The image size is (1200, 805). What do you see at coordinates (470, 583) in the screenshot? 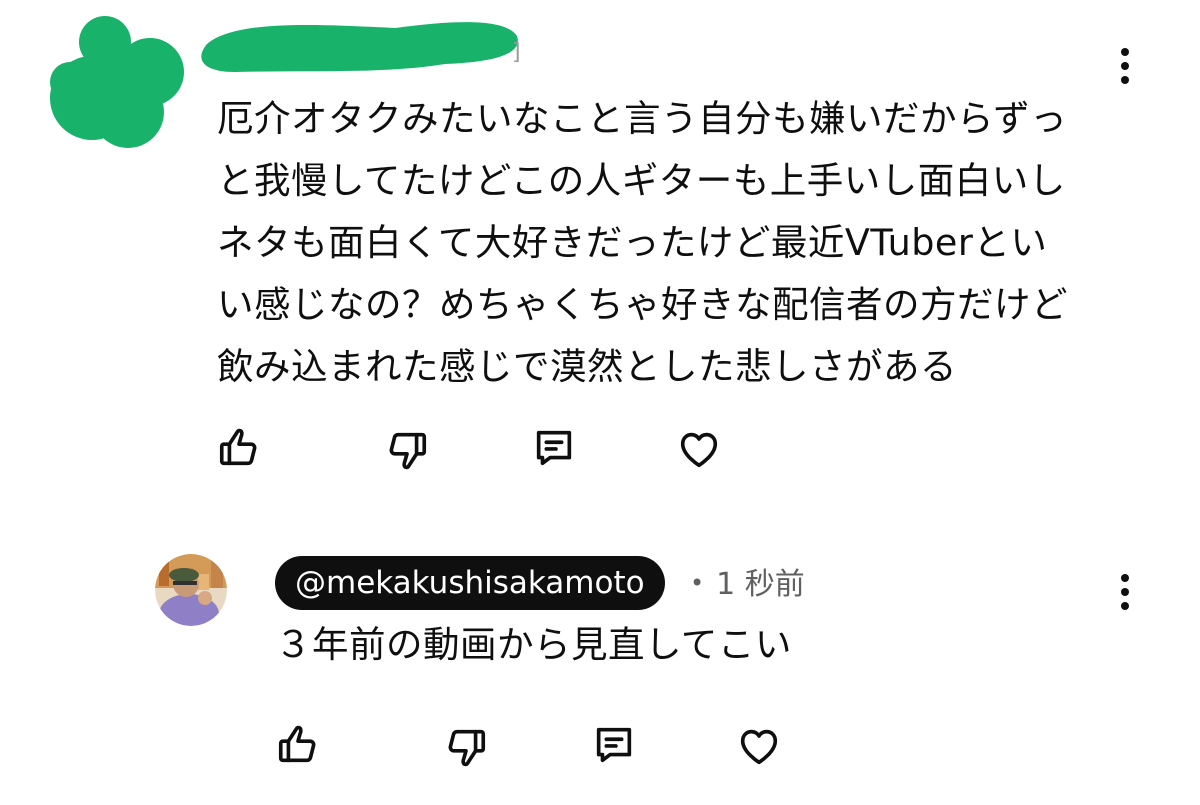
I see `reply-author-name: @mekakushisakamoto` at bounding box center [470, 583].